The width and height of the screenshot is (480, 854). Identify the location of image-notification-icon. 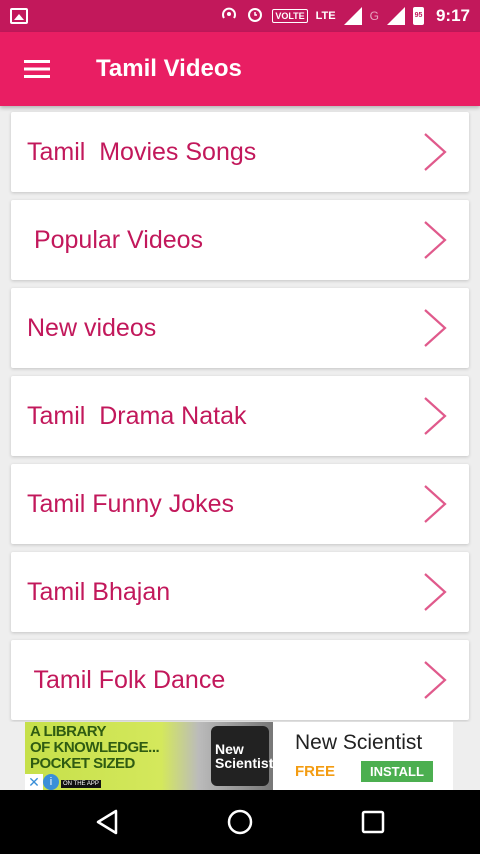
(19, 16).